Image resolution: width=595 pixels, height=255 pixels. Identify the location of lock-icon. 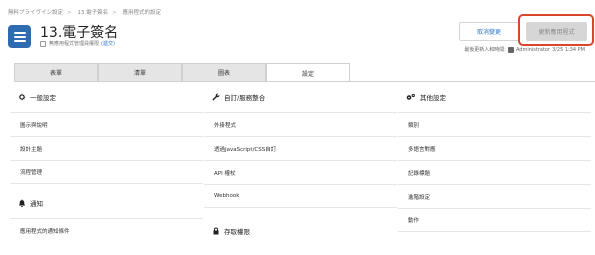
(216, 231).